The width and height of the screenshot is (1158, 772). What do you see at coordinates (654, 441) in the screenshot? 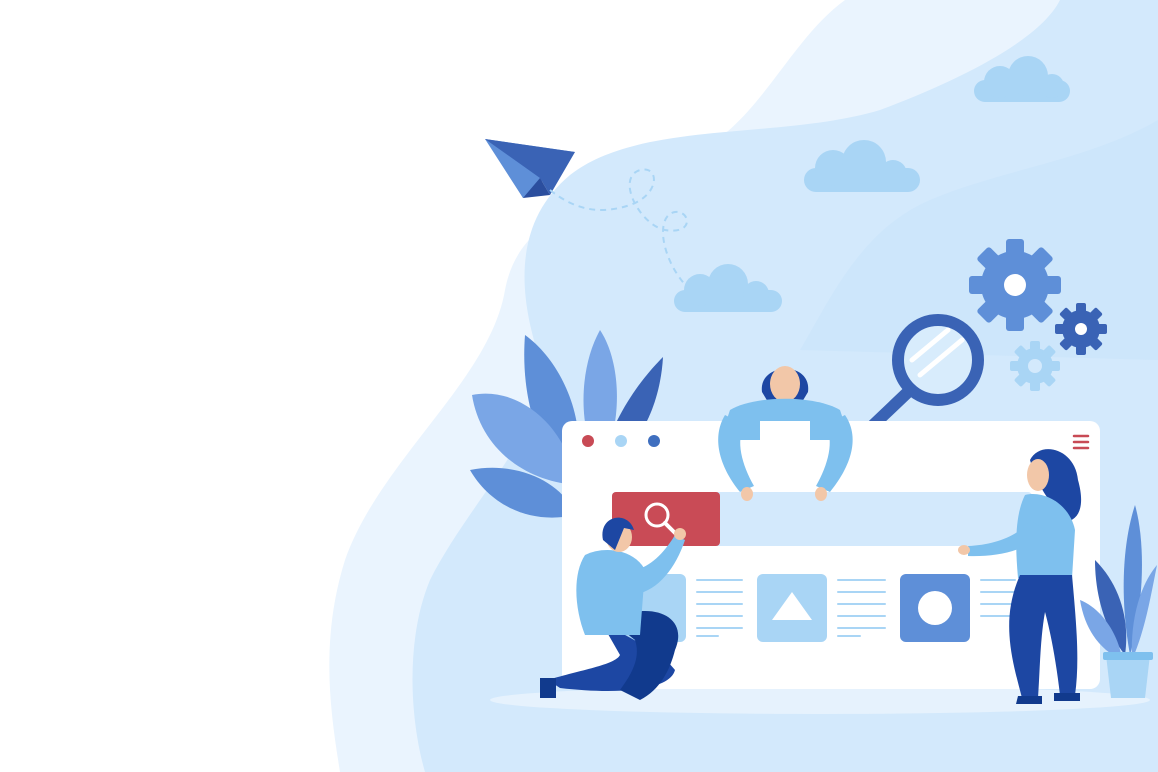
I see `window-dot-blue` at bounding box center [654, 441].